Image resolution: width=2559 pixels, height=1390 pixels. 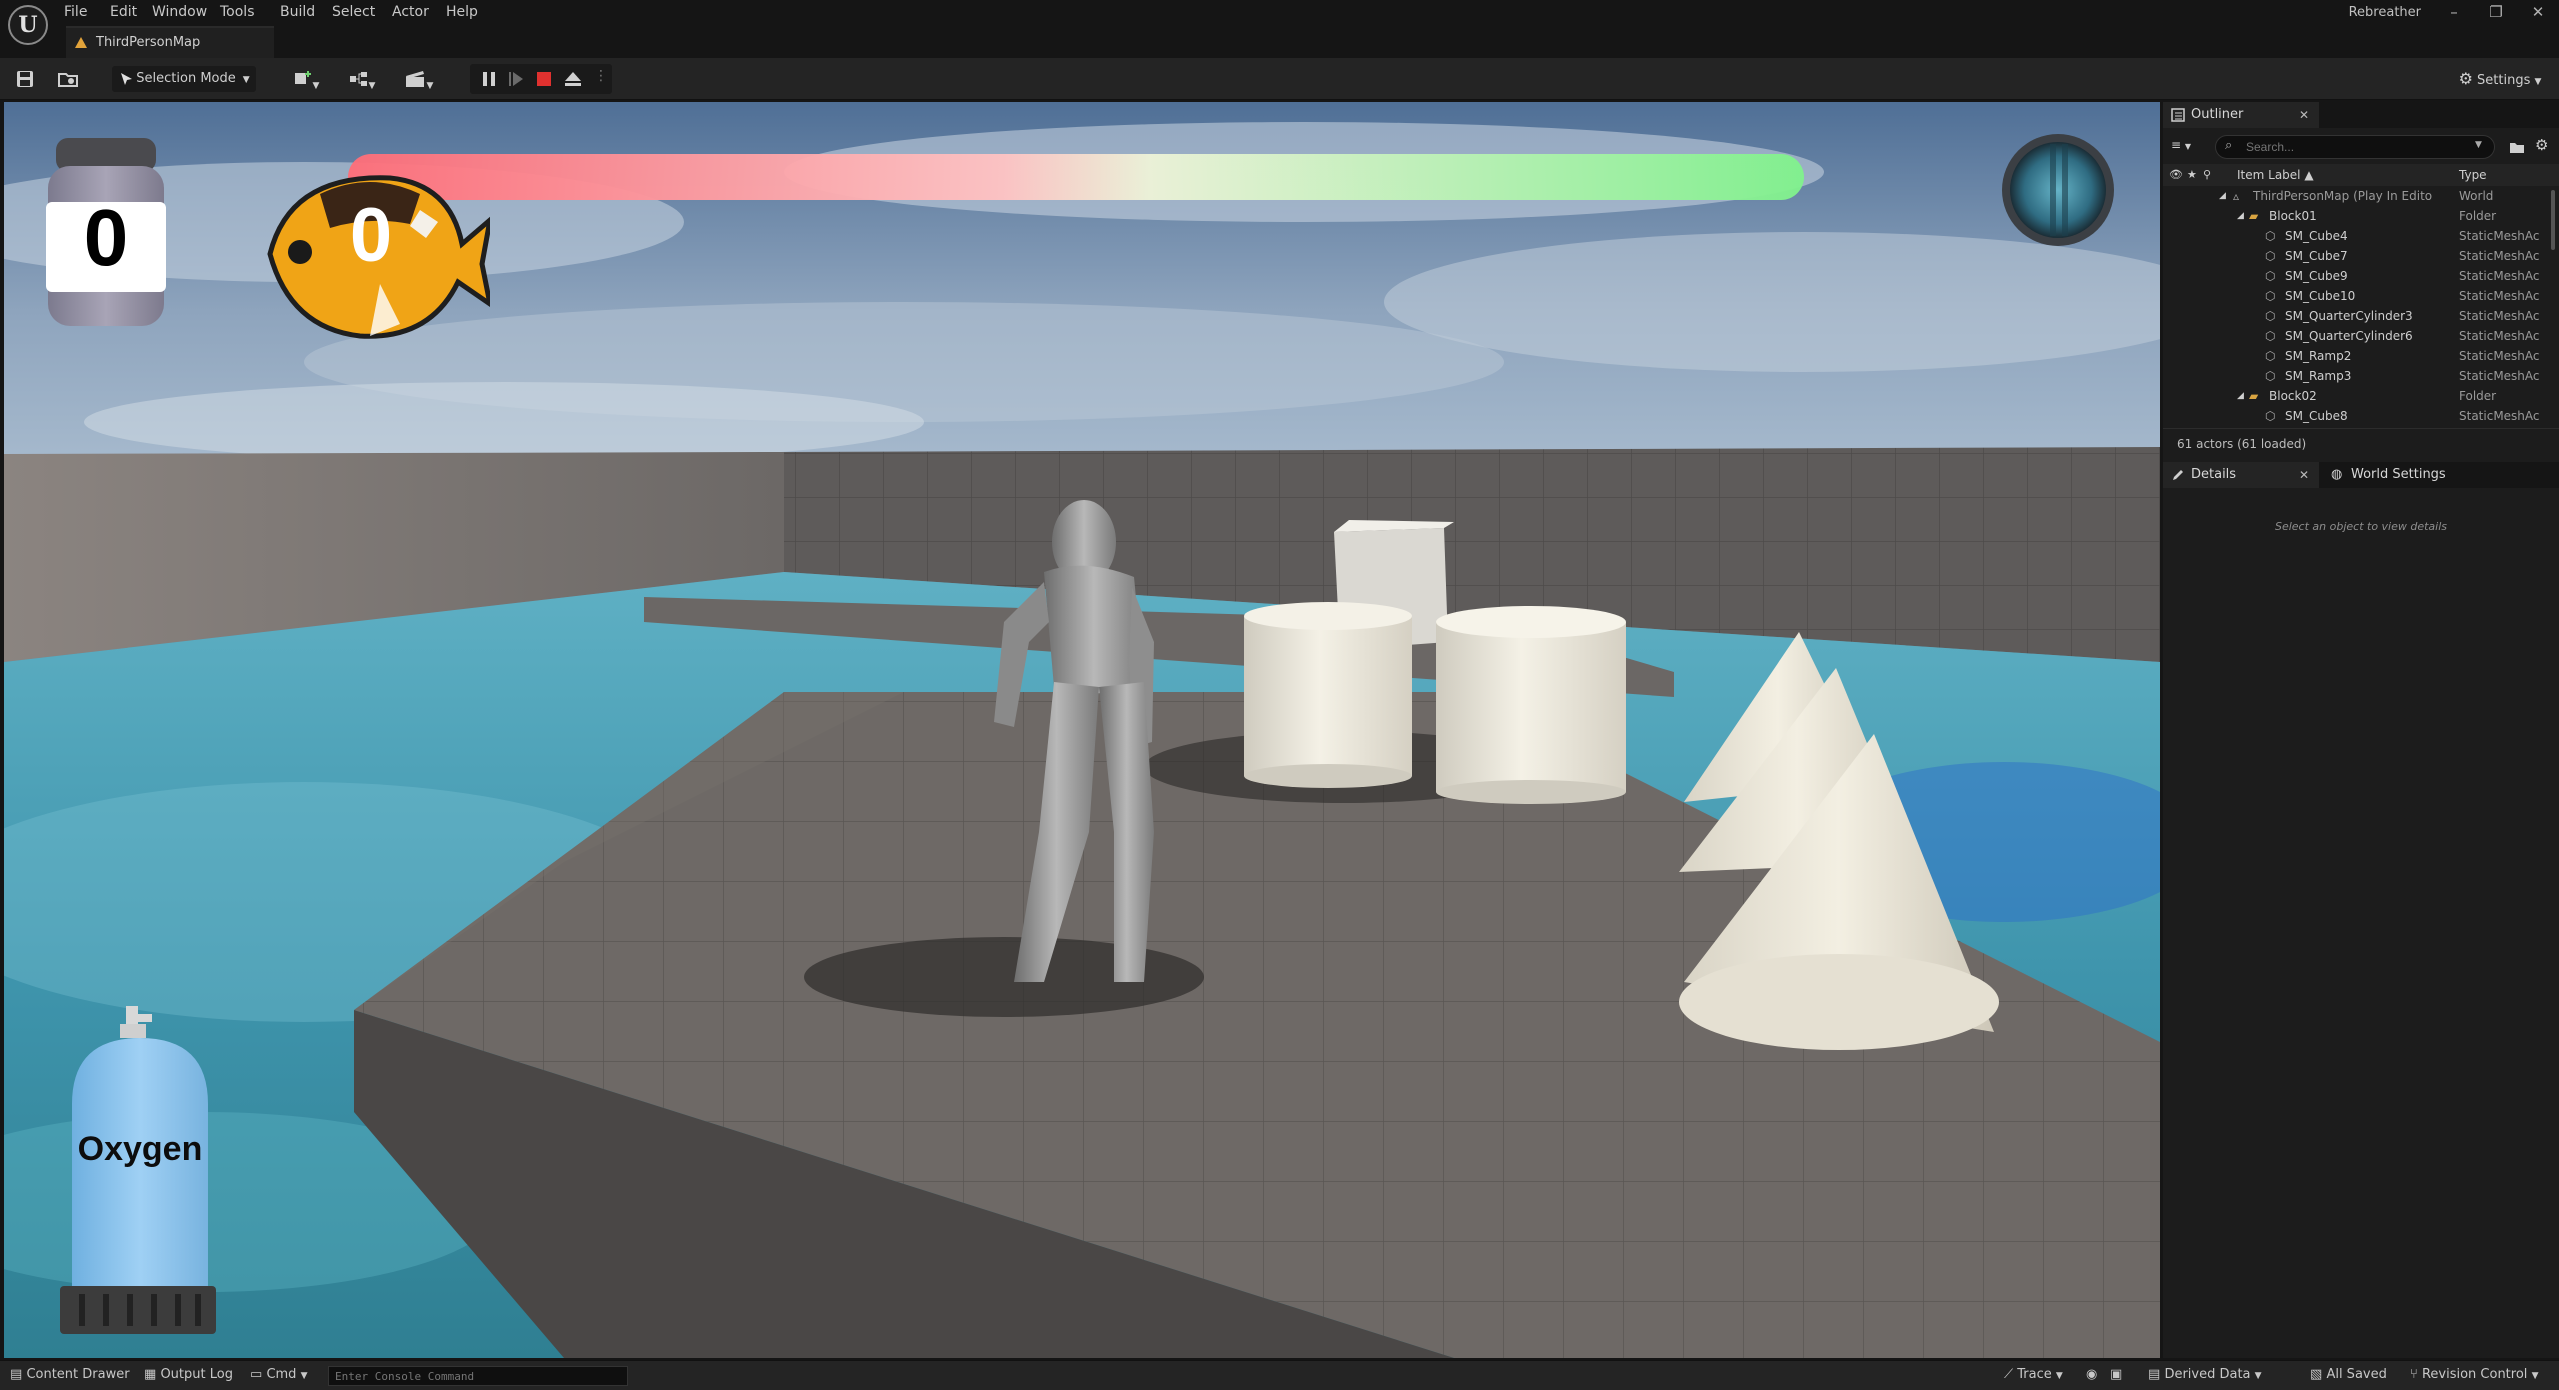 What do you see at coordinates (410, 12) in the screenshot?
I see `menu-actor: Actor` at bounding box center [410, 12].